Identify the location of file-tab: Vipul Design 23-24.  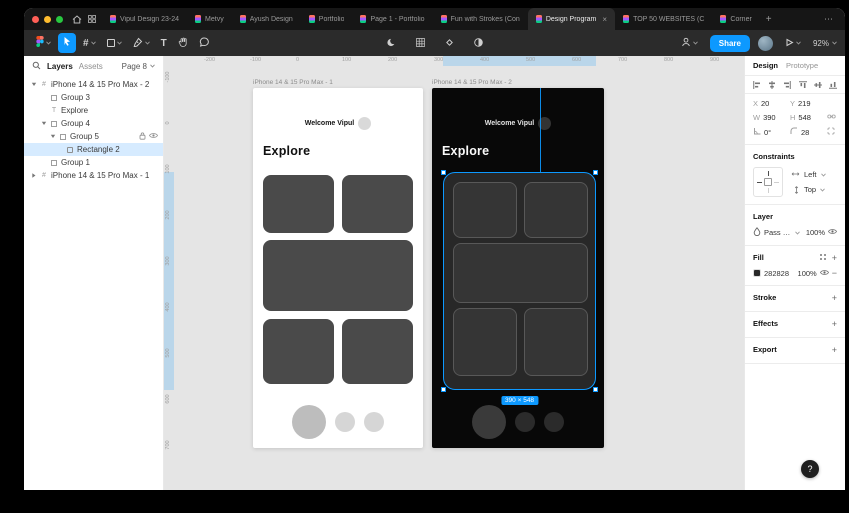
(144, 19).